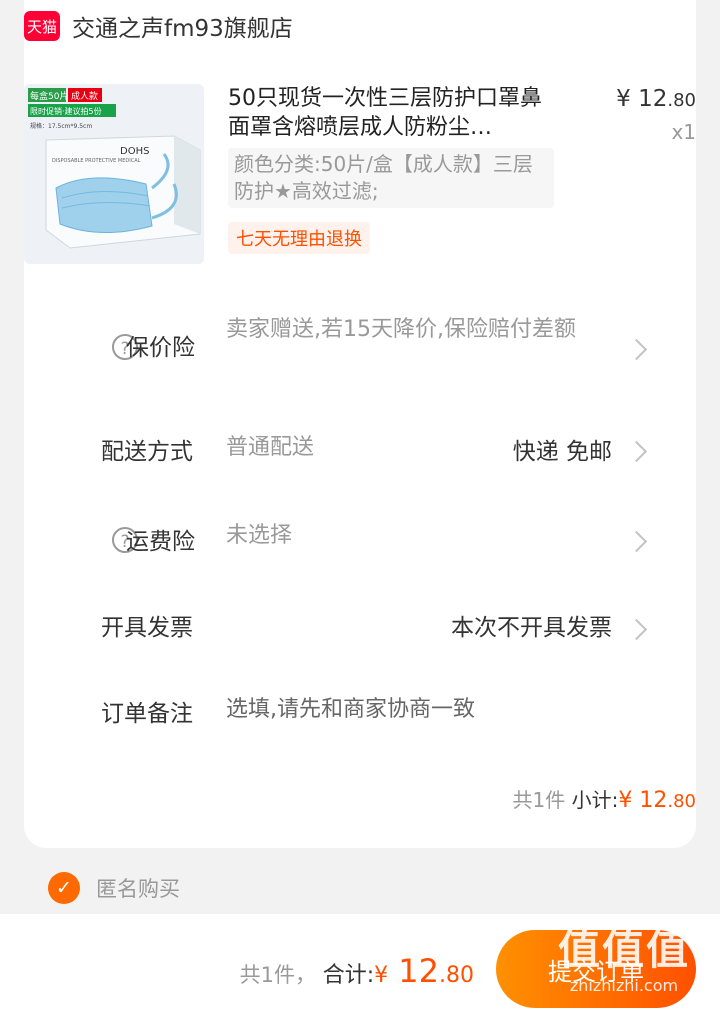  Describe the element at coordinates (66, 111) in the screenshot. I see `image-promo: 限时促销·建议拍5份` at that location.